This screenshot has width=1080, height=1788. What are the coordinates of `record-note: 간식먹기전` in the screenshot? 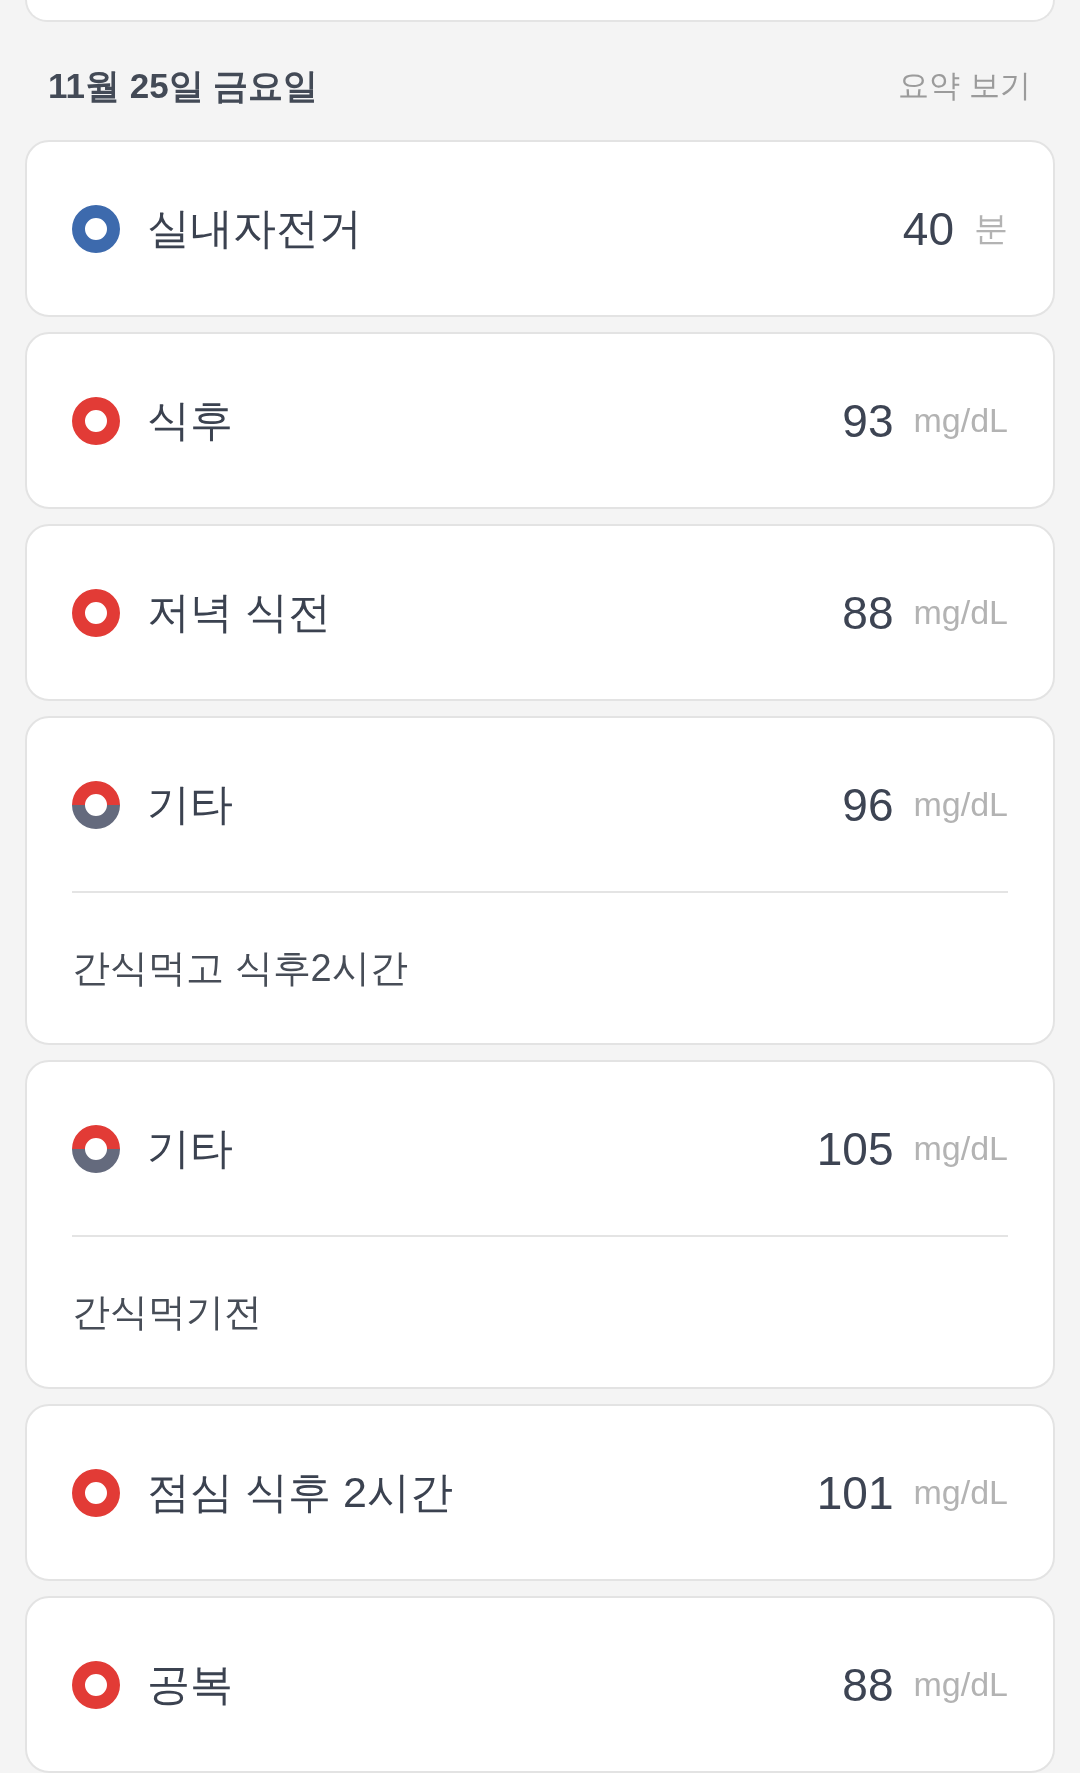 It's located at (167, 1312).